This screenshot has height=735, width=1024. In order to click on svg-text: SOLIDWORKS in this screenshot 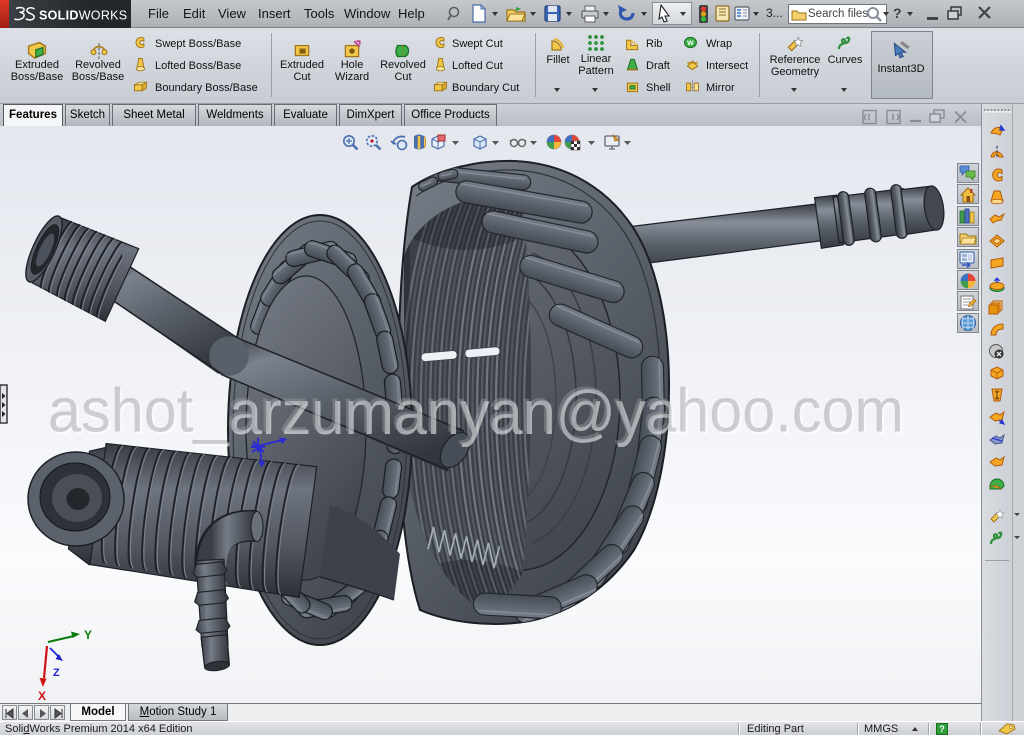, I will do `click(83, 16)`.